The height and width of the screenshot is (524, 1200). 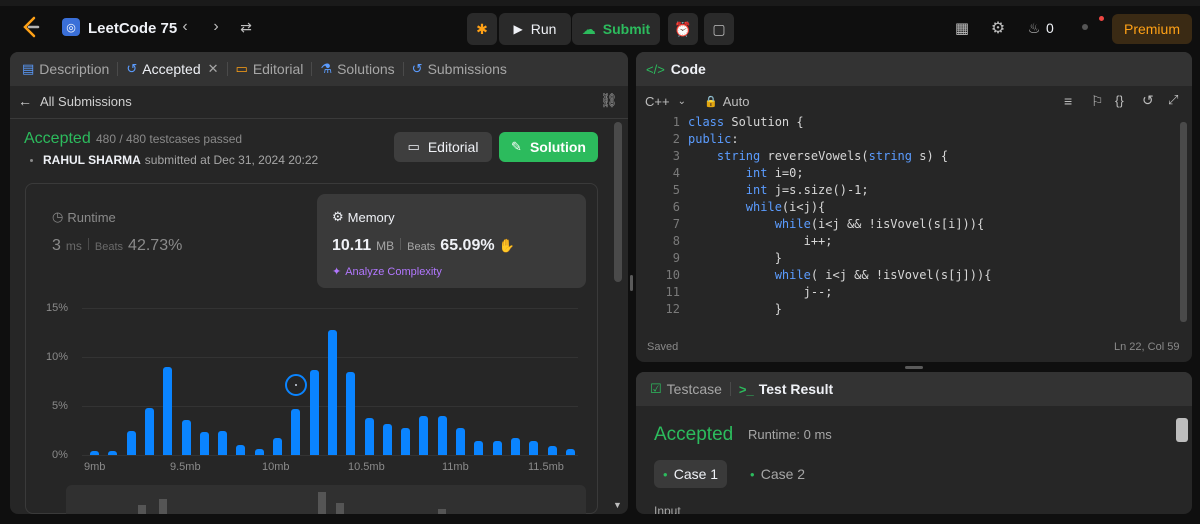 What do you see at coordinates (777, 474) in the screenshot?
I see `case-2-tab: ● Case 2` at bounding box center [777, 474].